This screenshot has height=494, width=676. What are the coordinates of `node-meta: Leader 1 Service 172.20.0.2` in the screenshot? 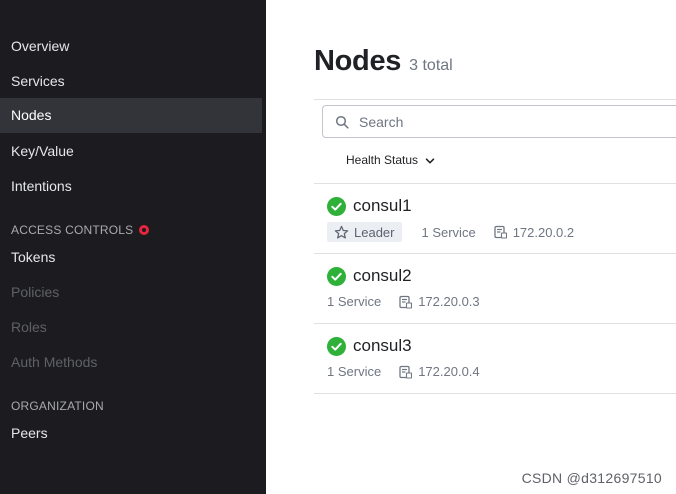 It's located at (450, 232).